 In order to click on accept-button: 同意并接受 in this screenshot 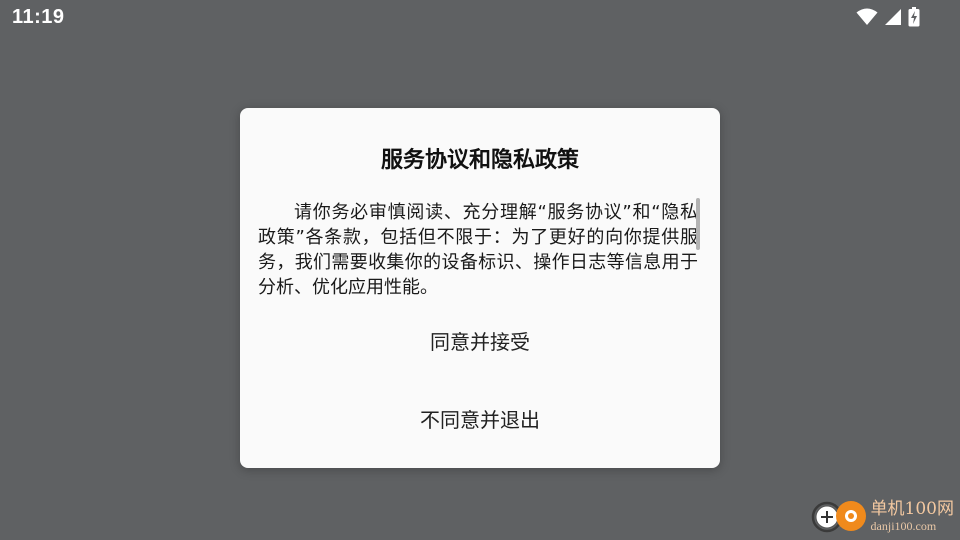, I will do `click(480, 340)`.